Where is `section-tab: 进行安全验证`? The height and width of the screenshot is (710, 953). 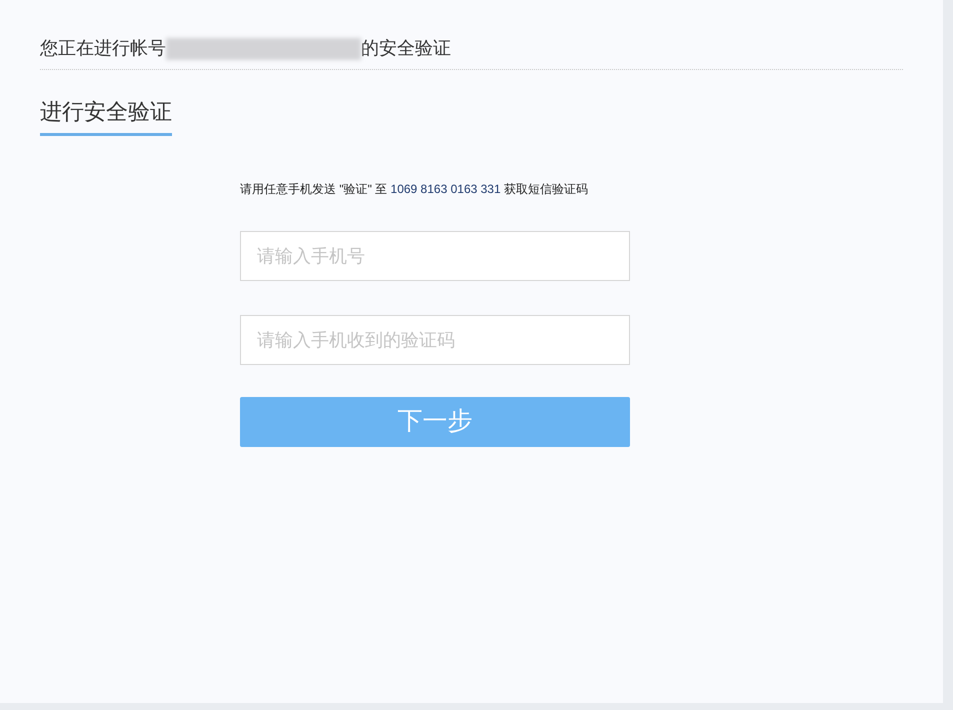 section-tab: 进行安全验证 is located at coordinates (106, 115).